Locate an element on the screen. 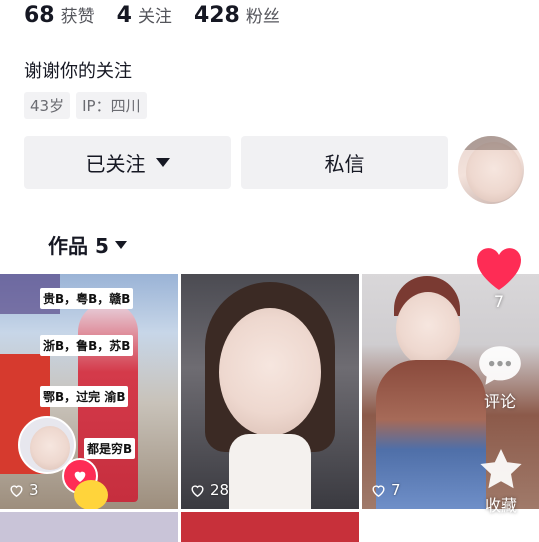  video-thumbnail: 贵B，粤B，赣B 浙B，鲁B，苏B 鄂B，过完 渝B 都是穷B 3 is located at coordinates (89, 391).